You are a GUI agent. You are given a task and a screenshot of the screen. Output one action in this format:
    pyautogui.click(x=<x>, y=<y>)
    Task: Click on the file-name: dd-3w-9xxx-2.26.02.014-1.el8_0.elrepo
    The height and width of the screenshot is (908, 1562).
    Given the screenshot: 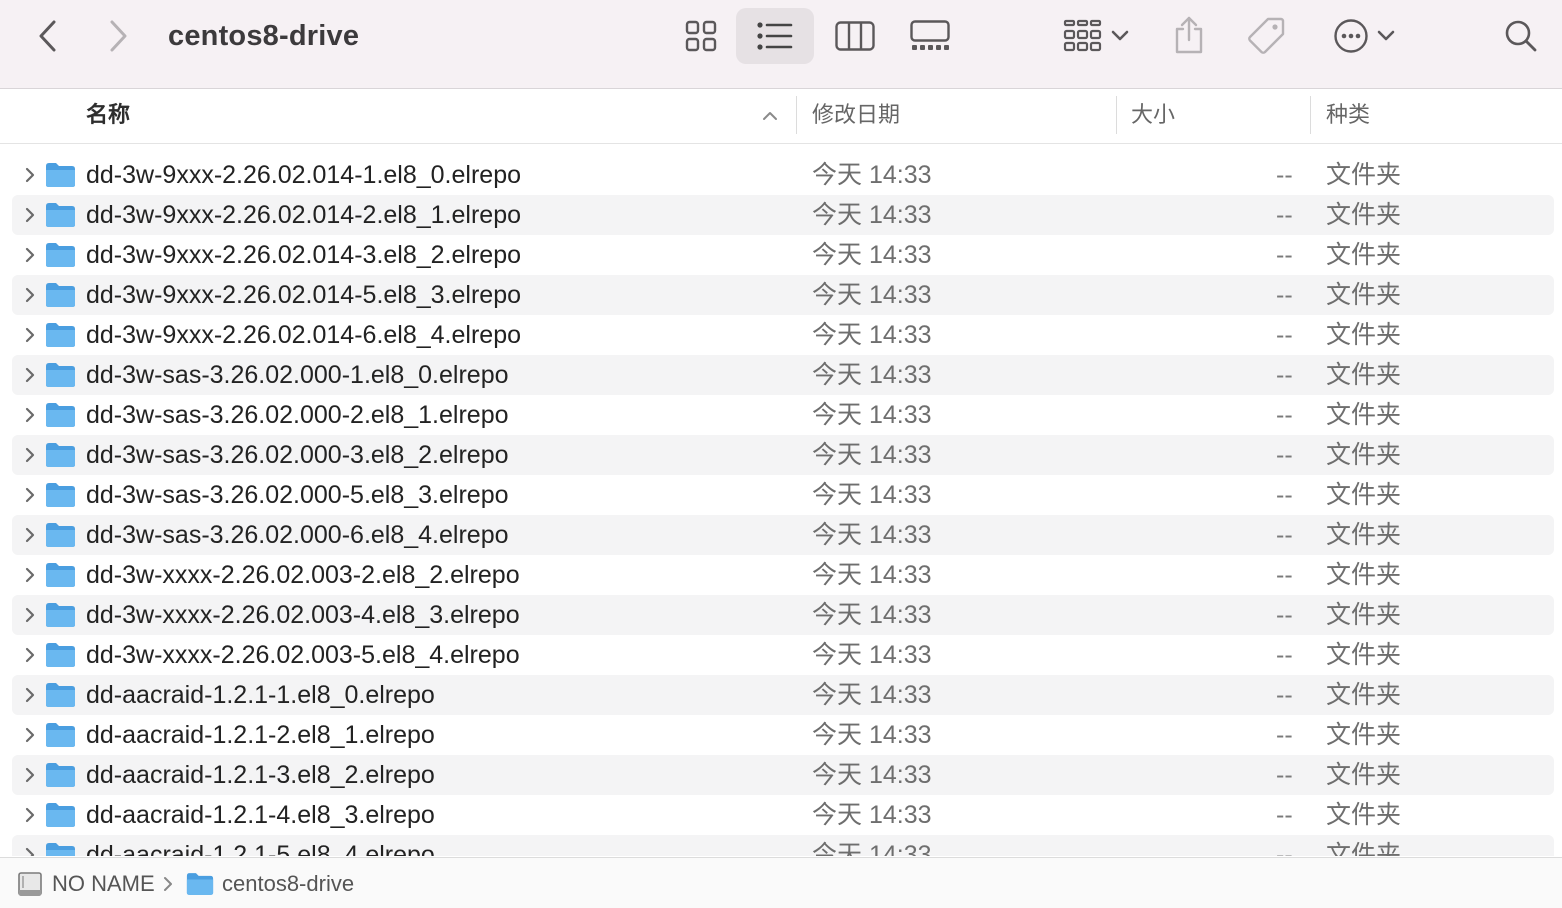 What is the action you would take?
    pyautogui.click(x=303, y=175)
    